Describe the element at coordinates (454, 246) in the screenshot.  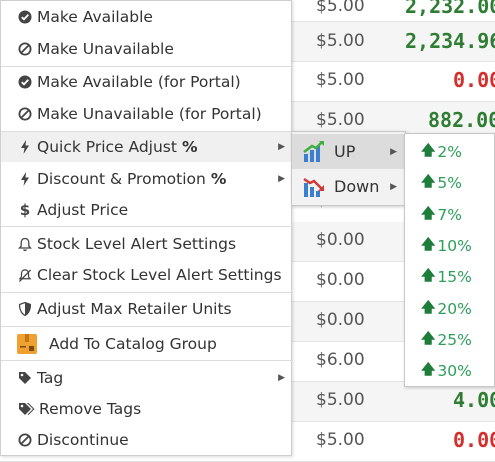
I see `percent-label: 10%` at that location.